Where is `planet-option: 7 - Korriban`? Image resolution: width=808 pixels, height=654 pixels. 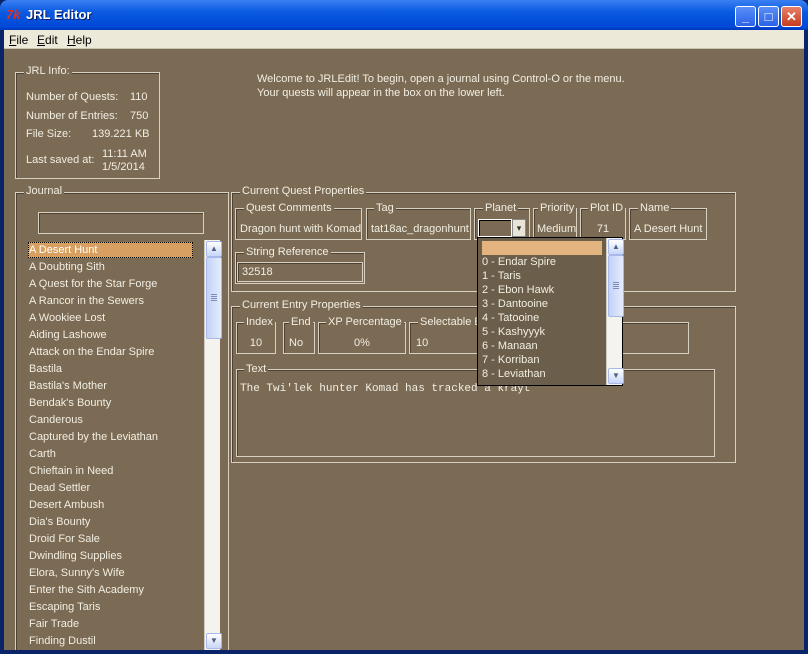 planet-option: 7 - Korriban is located at coordinates (542, 360).